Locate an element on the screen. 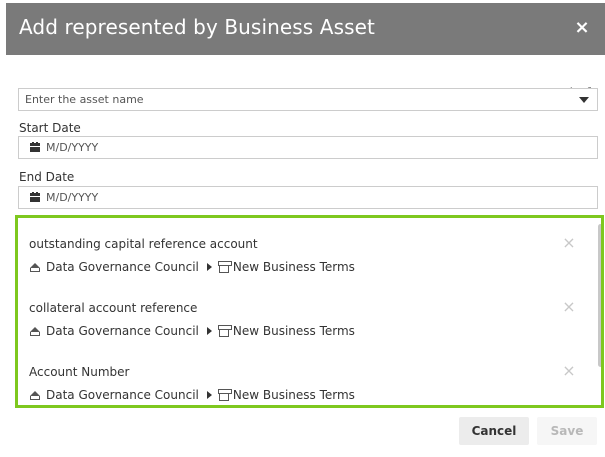 This screenshot has width=605, height=457. list-scrollbar is located at coordinates (598, 311).